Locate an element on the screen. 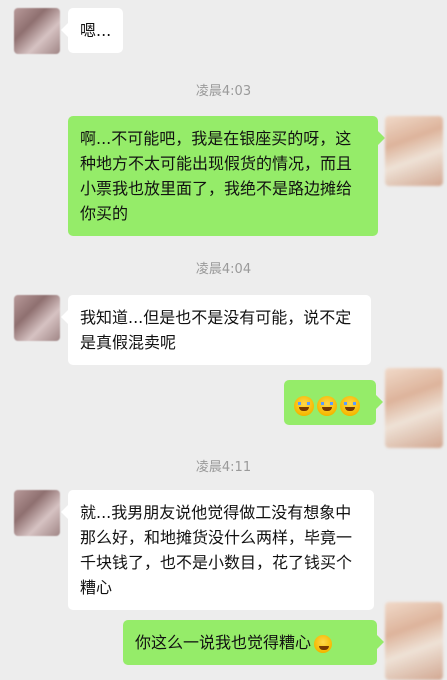  message-bubble-sent is located at coordinates (333, 402).